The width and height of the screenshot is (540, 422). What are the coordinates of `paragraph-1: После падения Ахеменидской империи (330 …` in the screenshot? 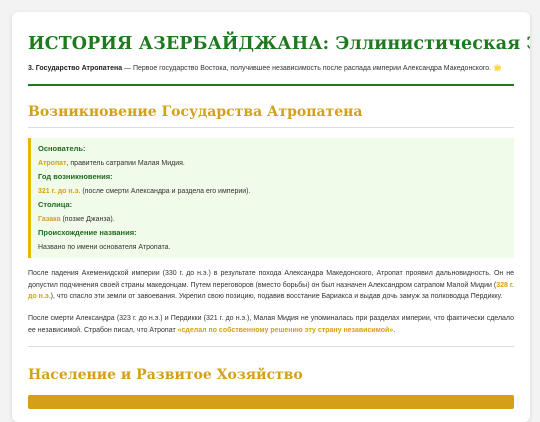 It's located at (271, 285).